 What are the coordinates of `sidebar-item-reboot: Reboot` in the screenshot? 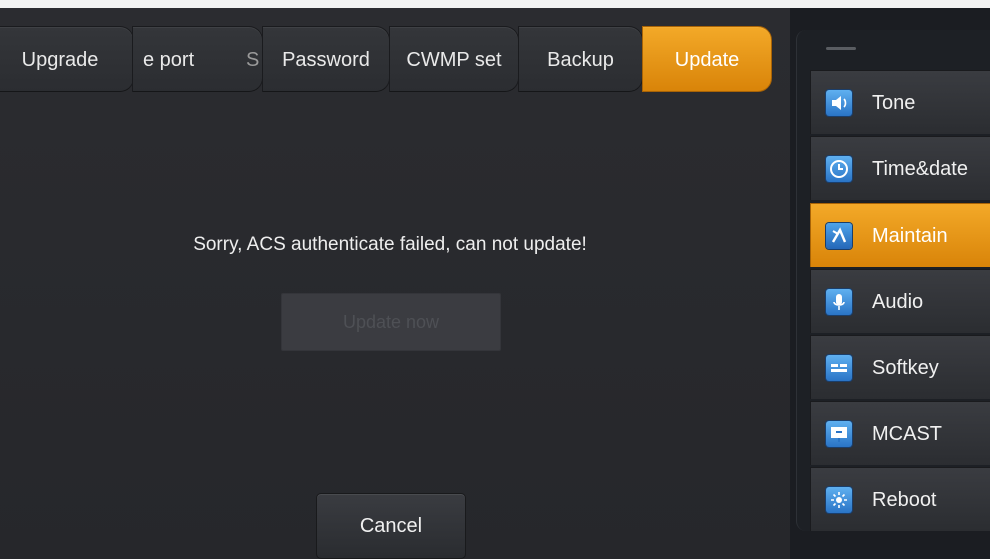 It's located at (900, 499).